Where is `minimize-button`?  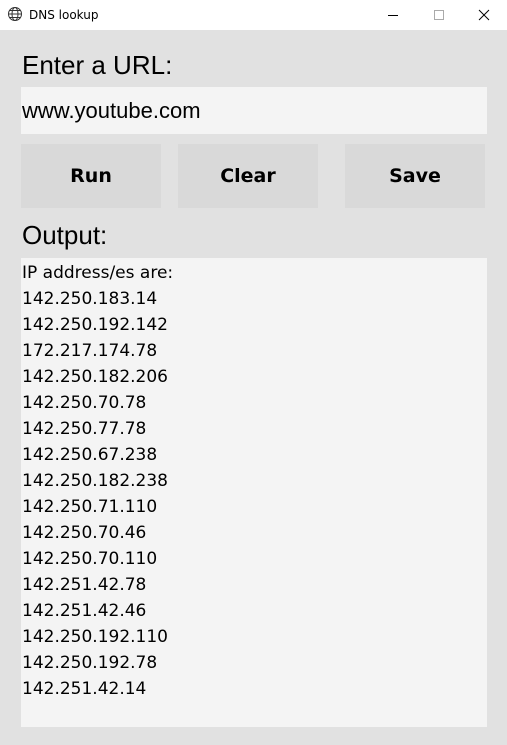
minimize-button is located at coordinates (393, 15).